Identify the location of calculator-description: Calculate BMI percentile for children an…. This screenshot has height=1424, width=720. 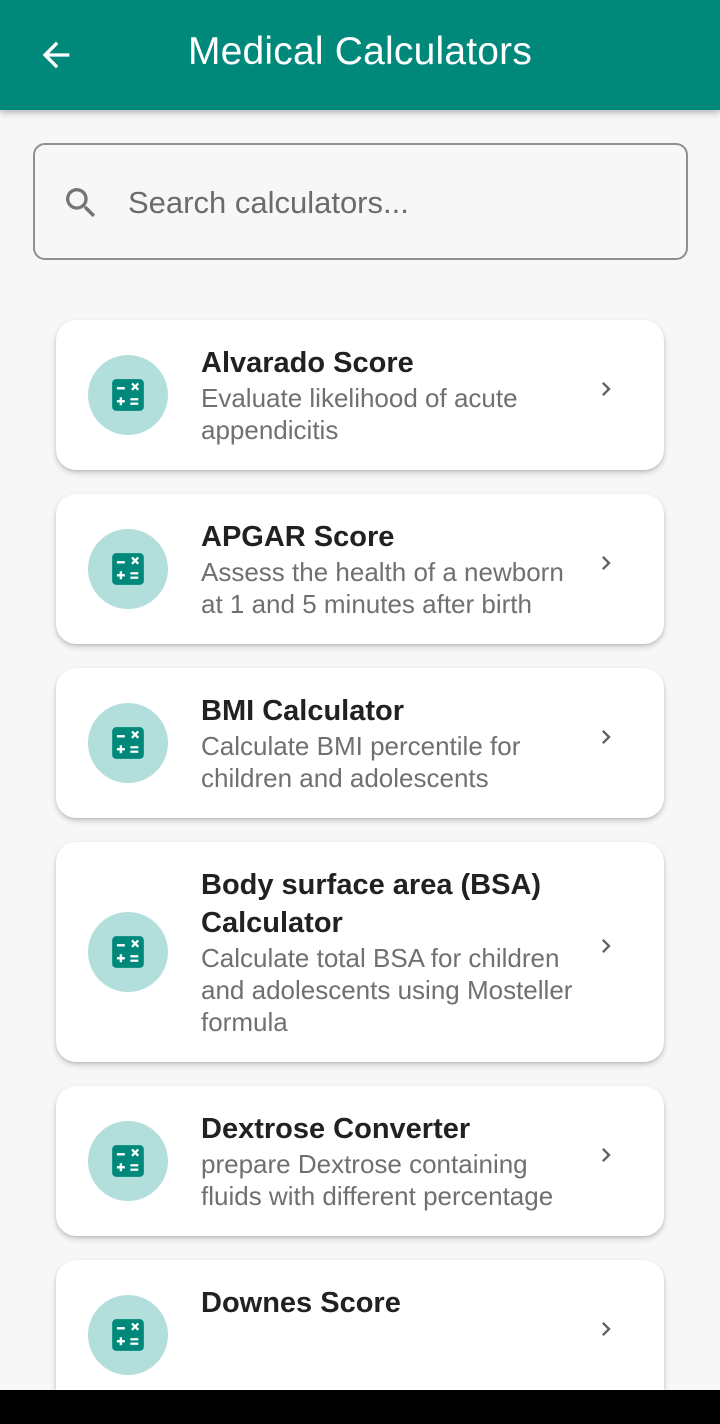
(361, 762).